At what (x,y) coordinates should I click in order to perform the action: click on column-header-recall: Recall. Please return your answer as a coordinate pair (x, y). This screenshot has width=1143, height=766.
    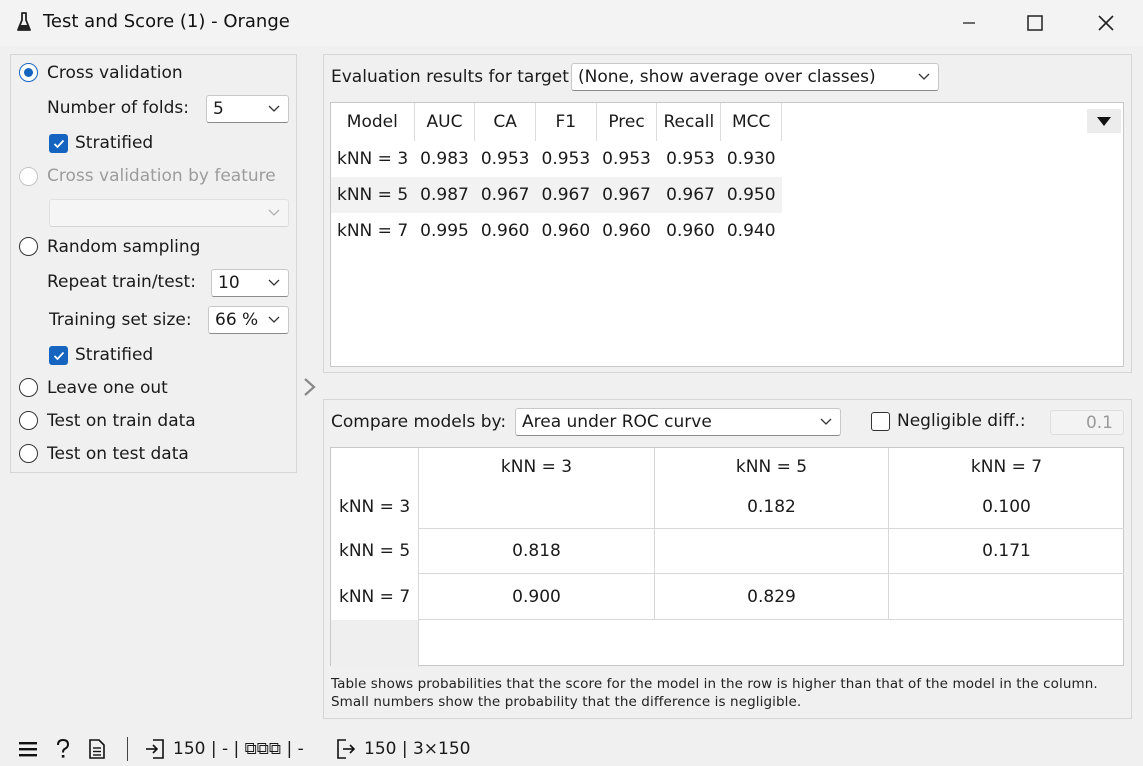
    Looking at the image, I should click on (689, 122).